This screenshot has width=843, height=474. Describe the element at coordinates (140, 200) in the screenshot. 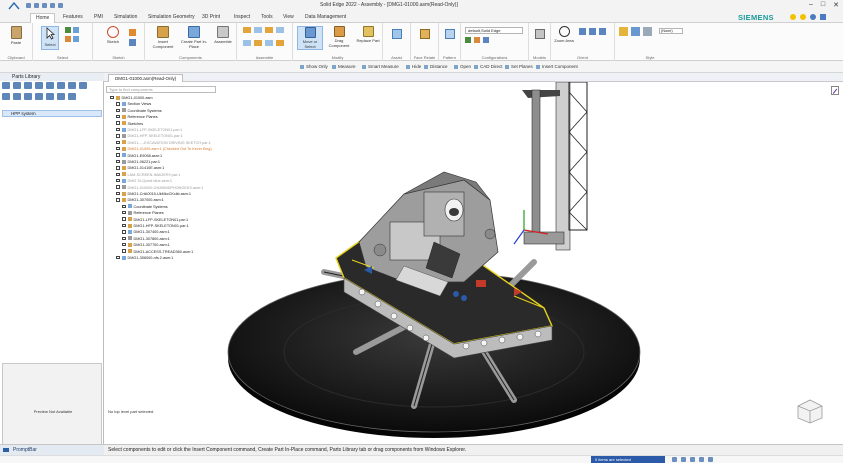

I see `tree-item: DMG1-307000.asm:1` at that location.